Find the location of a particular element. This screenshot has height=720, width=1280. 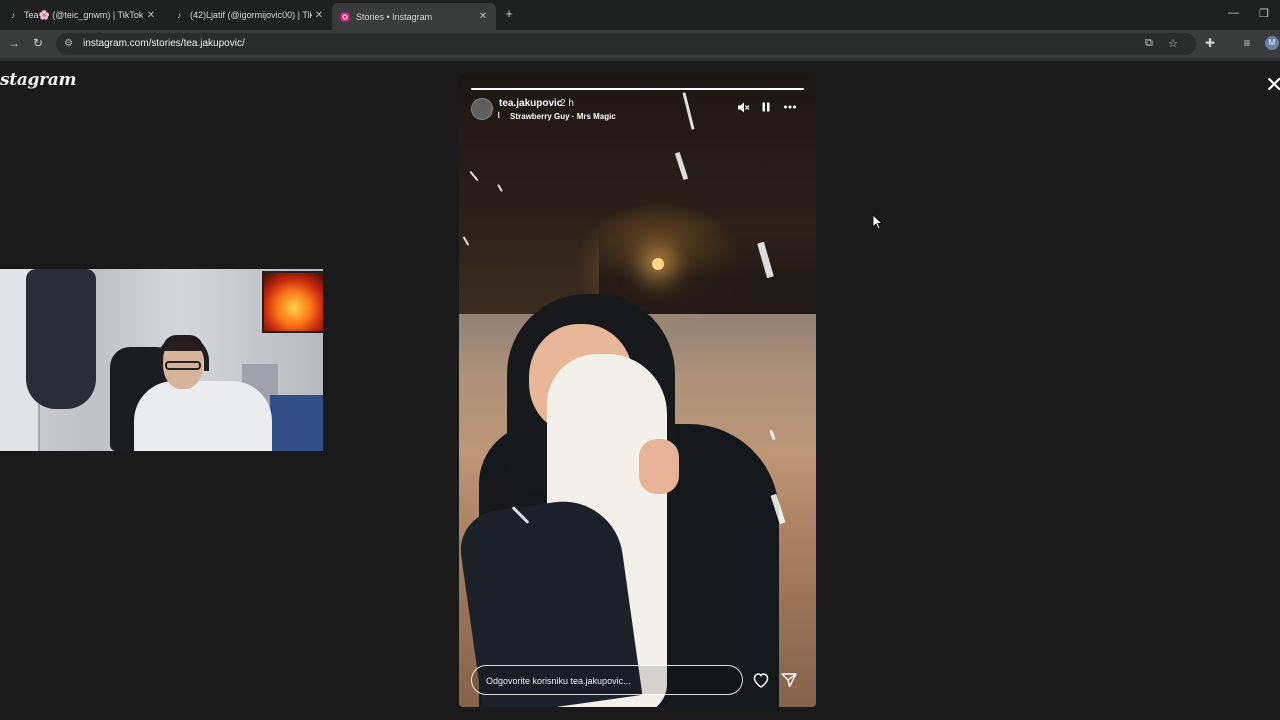

story-hand is located at coordinates (659, 466).